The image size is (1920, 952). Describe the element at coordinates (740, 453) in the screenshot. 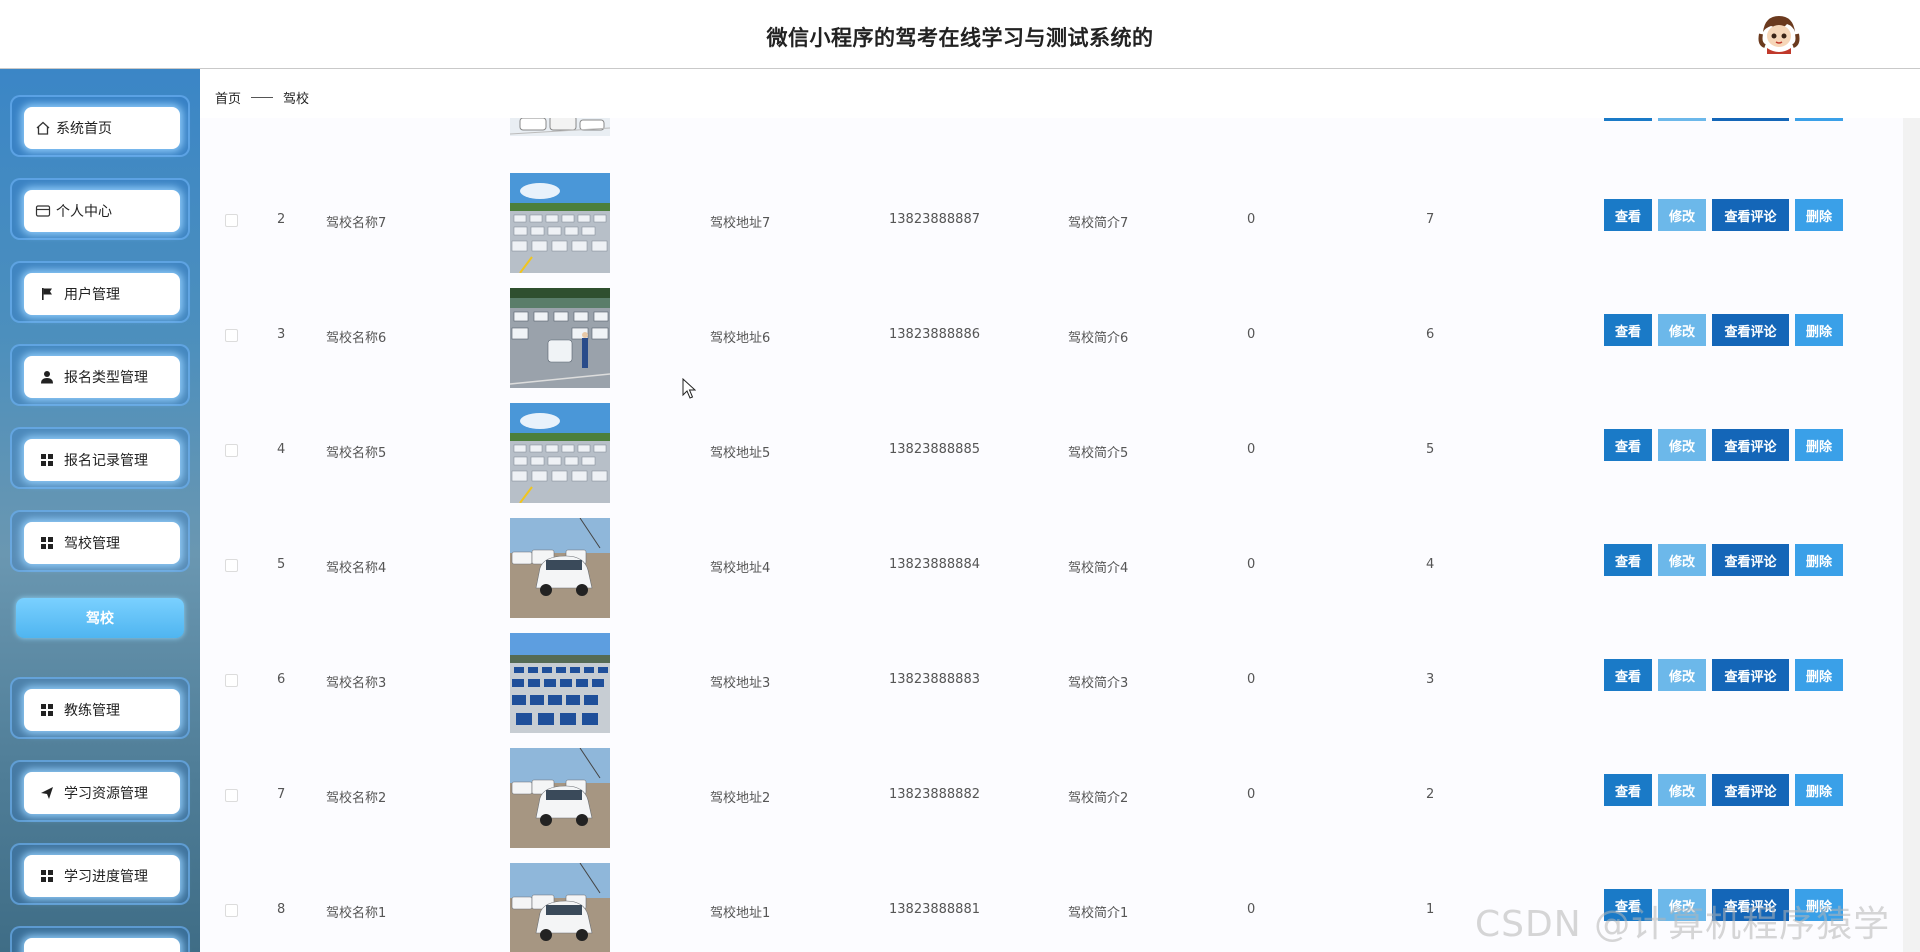

I see `school-address: 驾校地址5` at that location.